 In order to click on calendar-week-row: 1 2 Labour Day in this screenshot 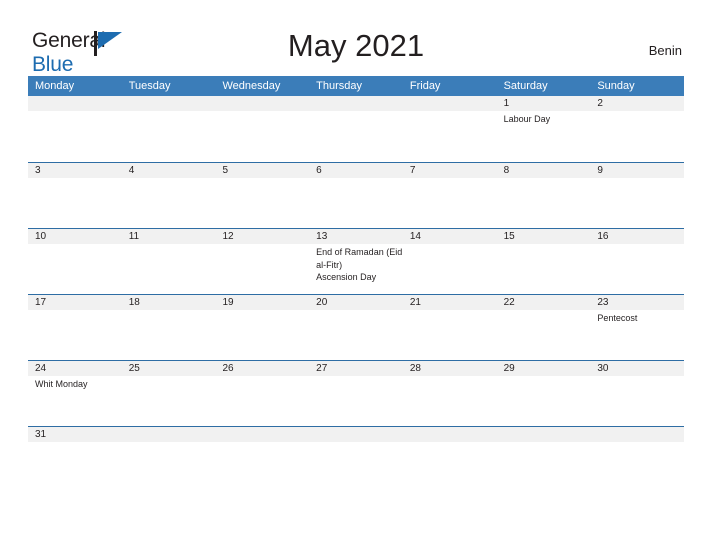, I will do `click(356, 129)`.